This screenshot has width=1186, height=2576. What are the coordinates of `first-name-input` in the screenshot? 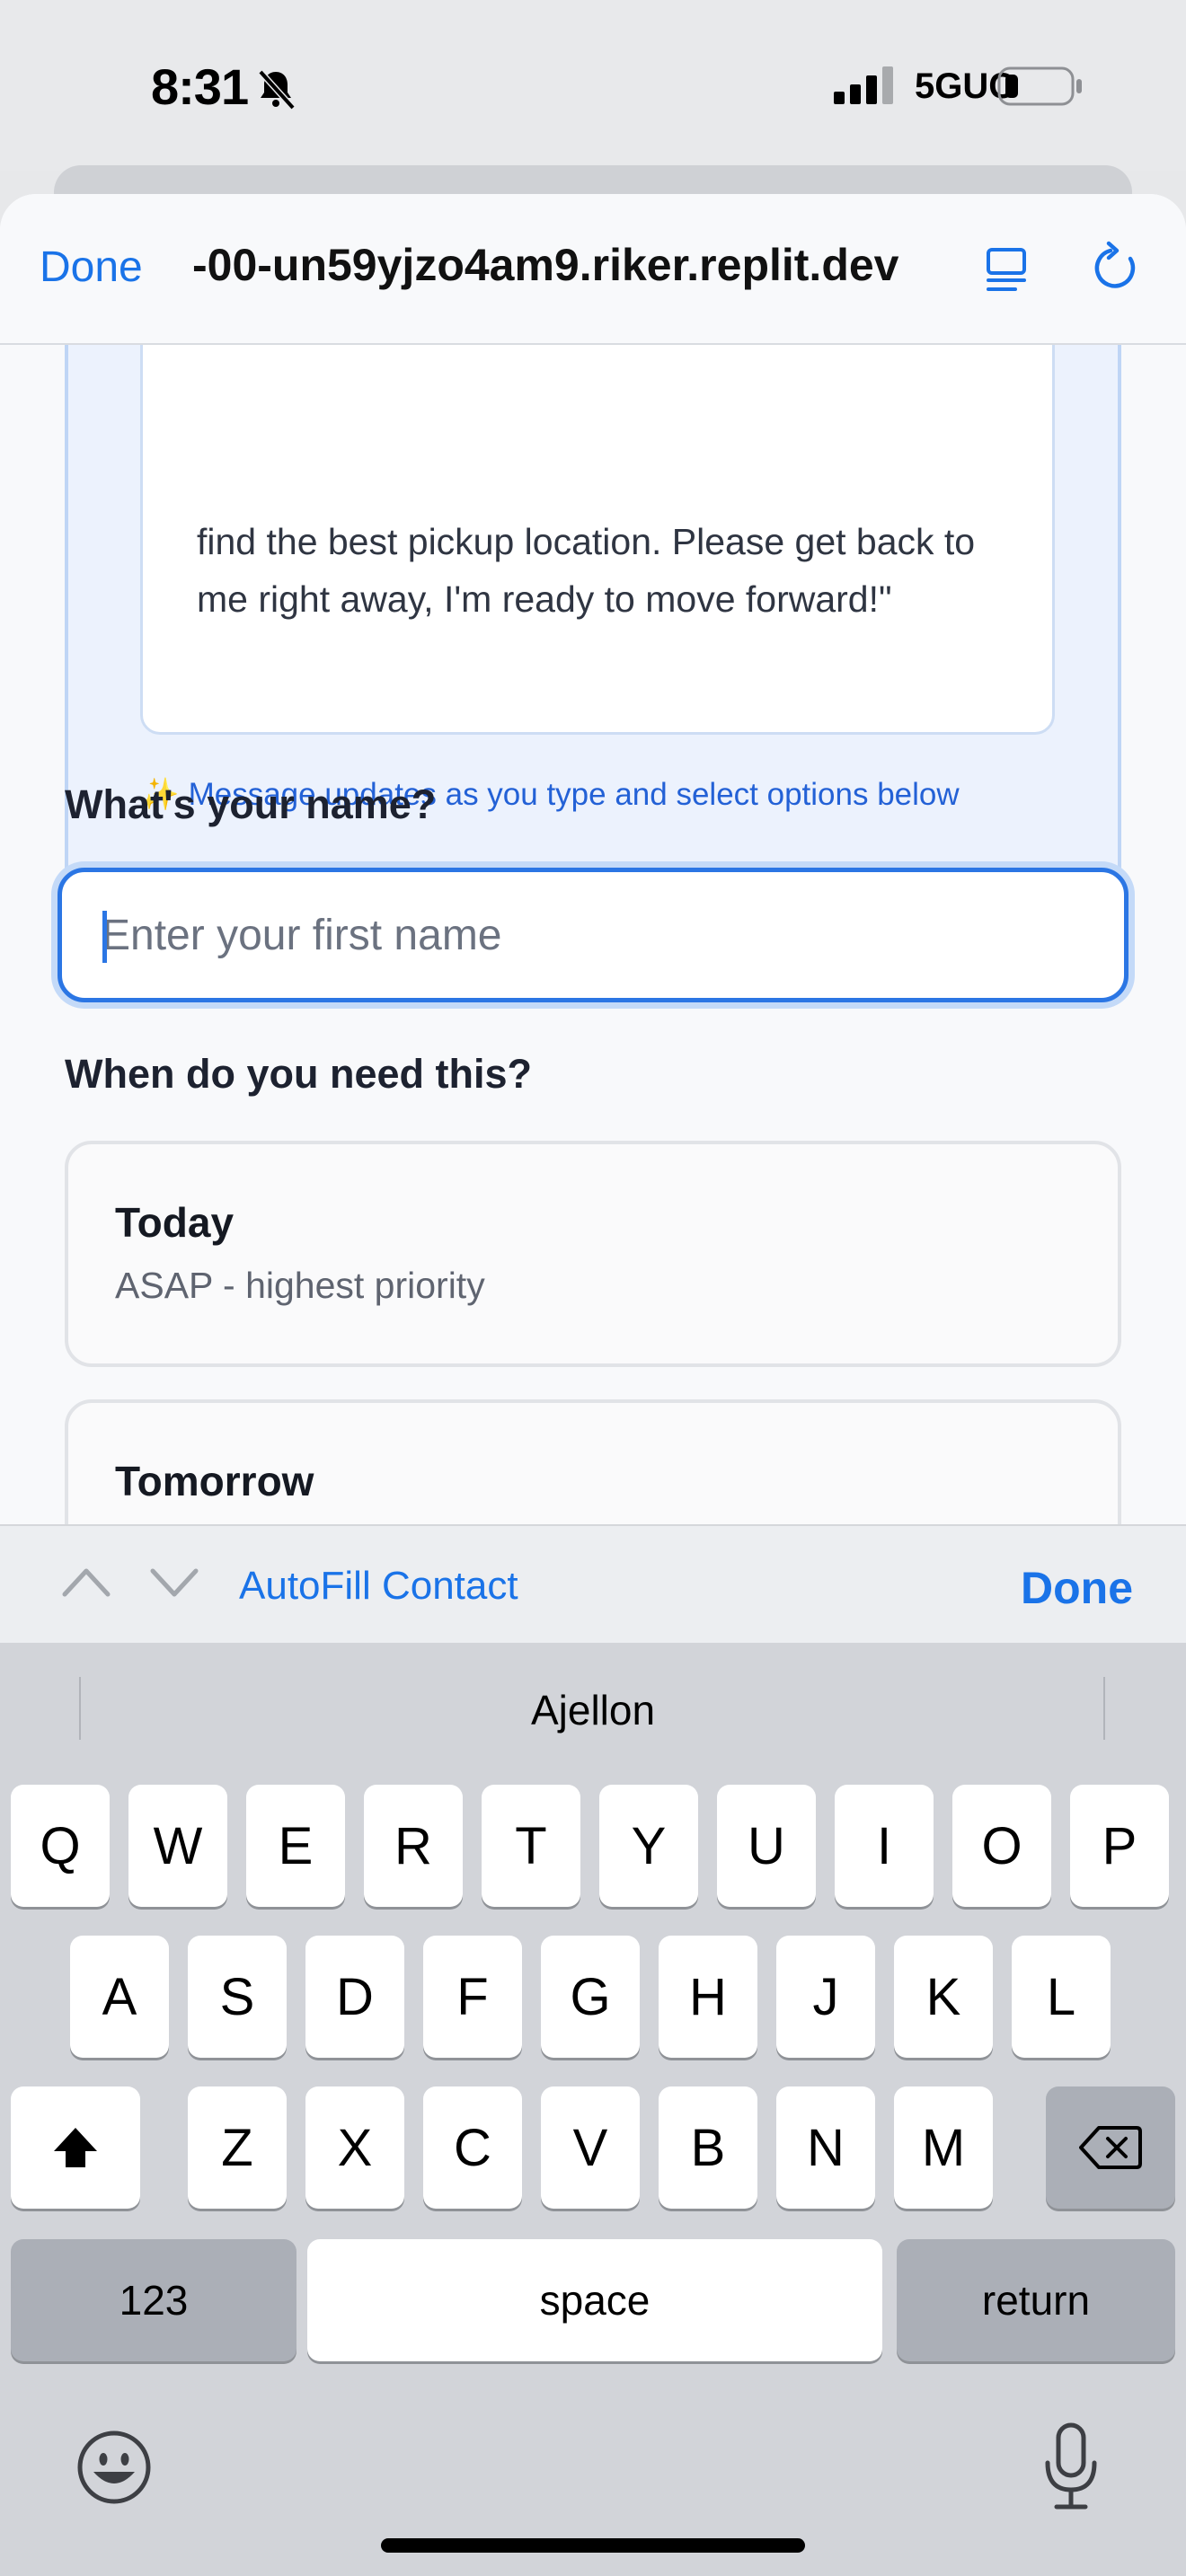 It's located at (593, 935).